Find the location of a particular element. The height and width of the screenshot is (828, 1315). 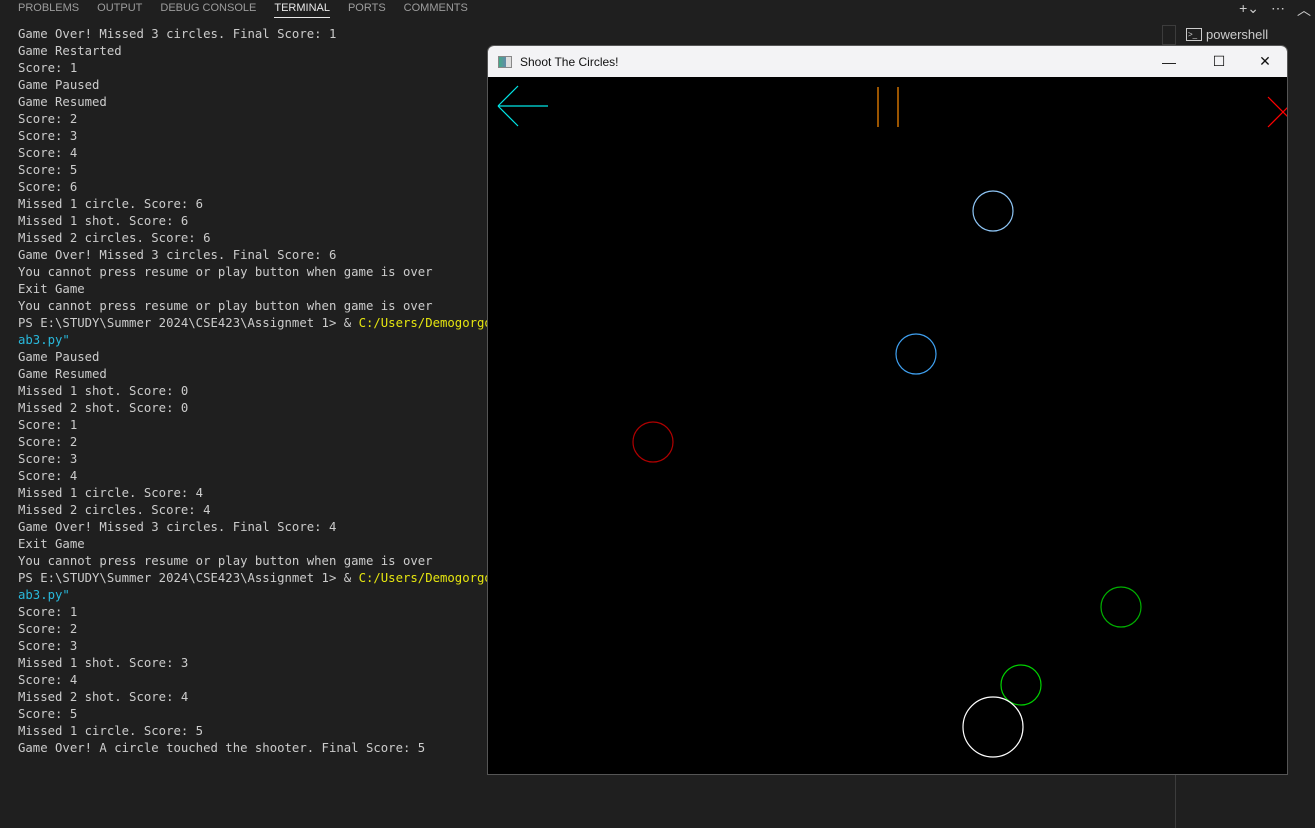

window-title: Shoot The Circles! is located at coordinates (569, 61).